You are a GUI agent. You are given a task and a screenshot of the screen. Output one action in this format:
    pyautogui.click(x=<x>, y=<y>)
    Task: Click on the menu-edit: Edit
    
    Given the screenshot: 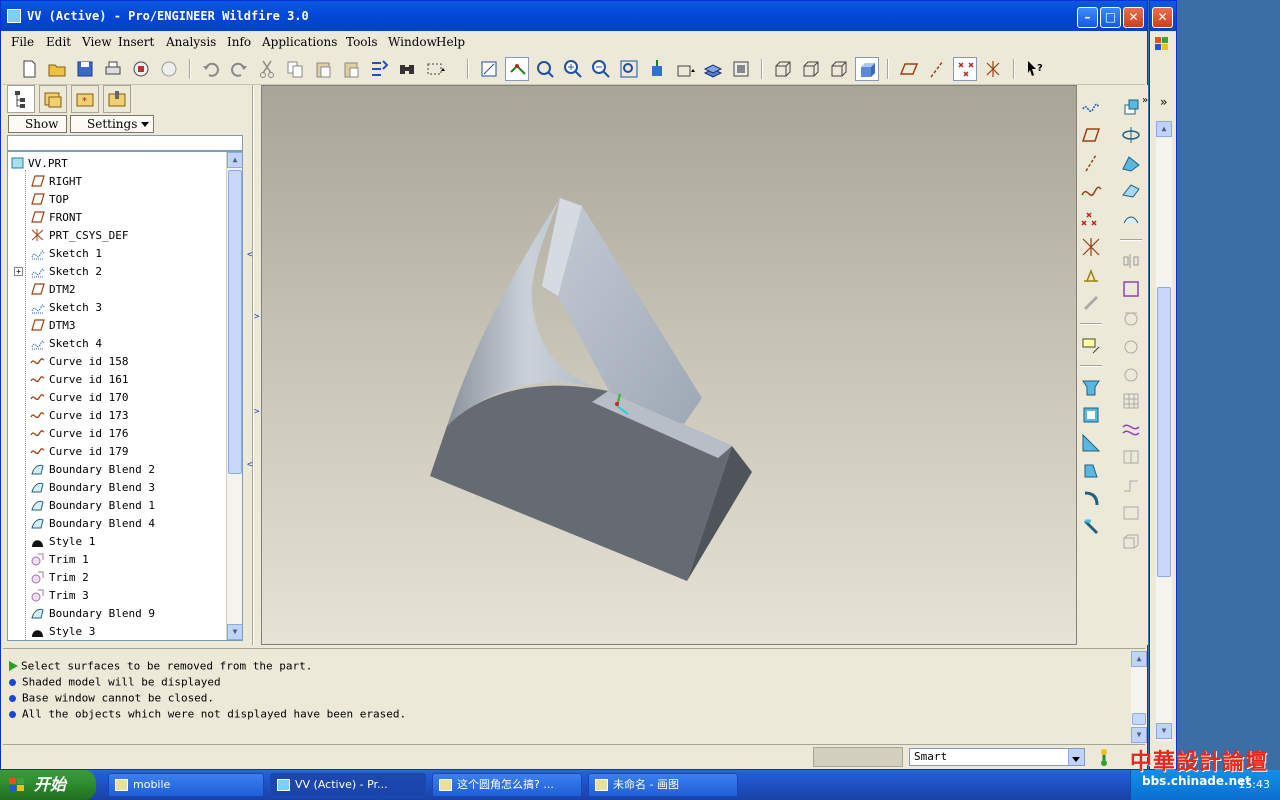 What is the action you would take?
    pyautogui.click(x=58, y=42)
    